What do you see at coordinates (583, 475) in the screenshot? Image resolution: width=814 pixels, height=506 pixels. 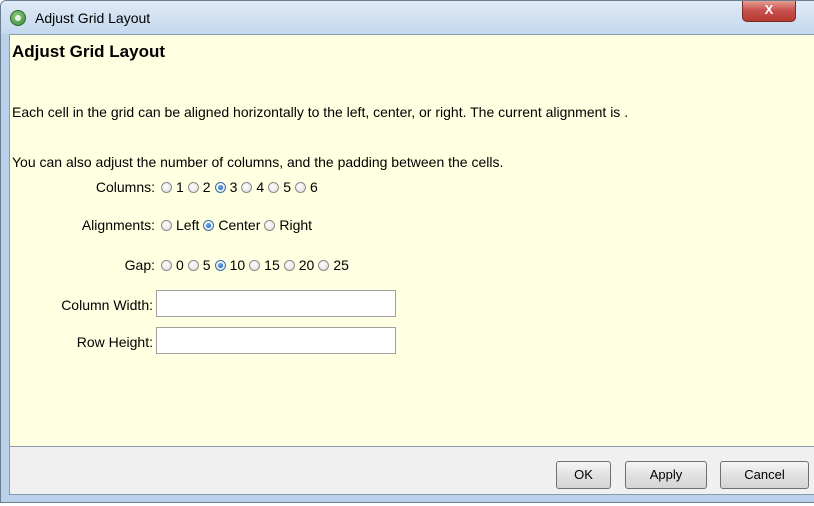 I see `ok-button: OK` at bounding box center [583, 475].